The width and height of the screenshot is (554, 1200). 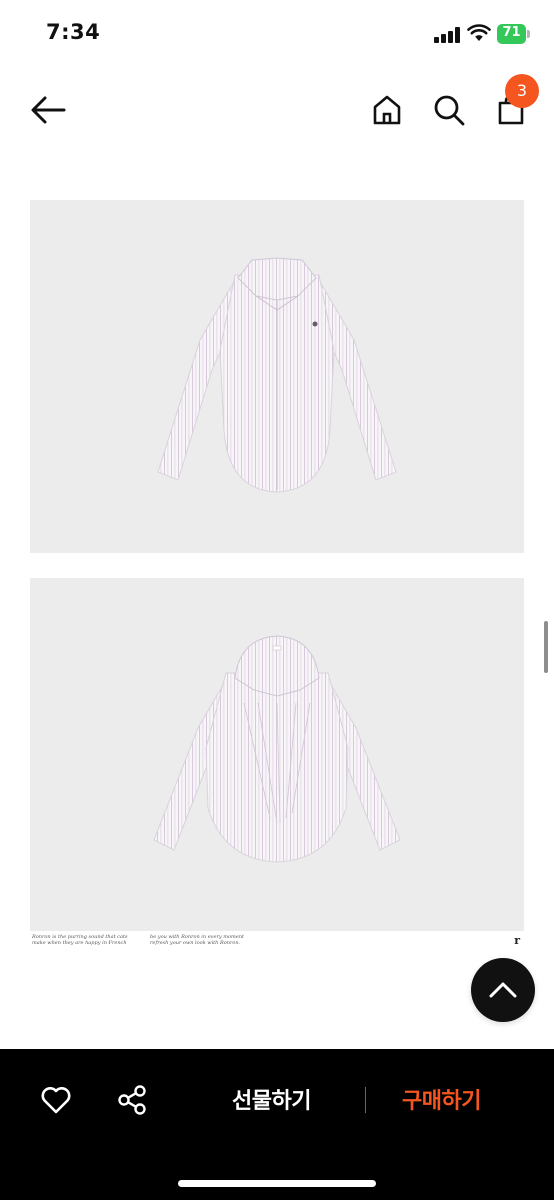 I want to click on heart-icon, so click(x=56, y=1100).